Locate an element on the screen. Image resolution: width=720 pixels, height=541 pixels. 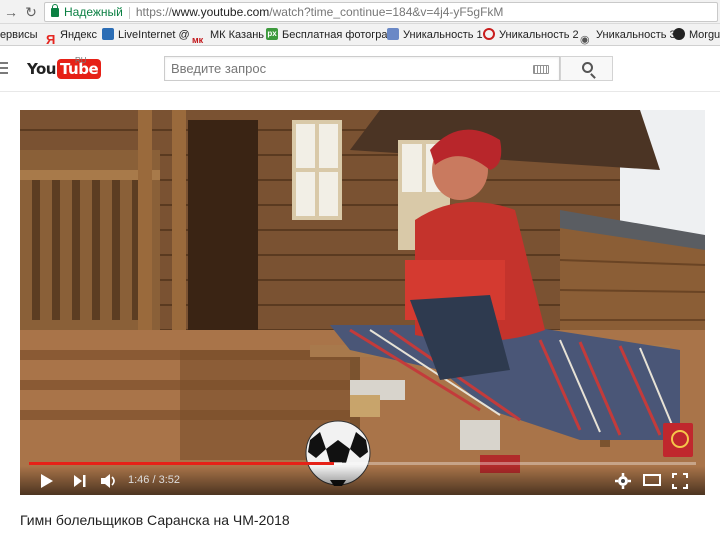
fifa-watermark-icon is located at coordinates (678, 440).